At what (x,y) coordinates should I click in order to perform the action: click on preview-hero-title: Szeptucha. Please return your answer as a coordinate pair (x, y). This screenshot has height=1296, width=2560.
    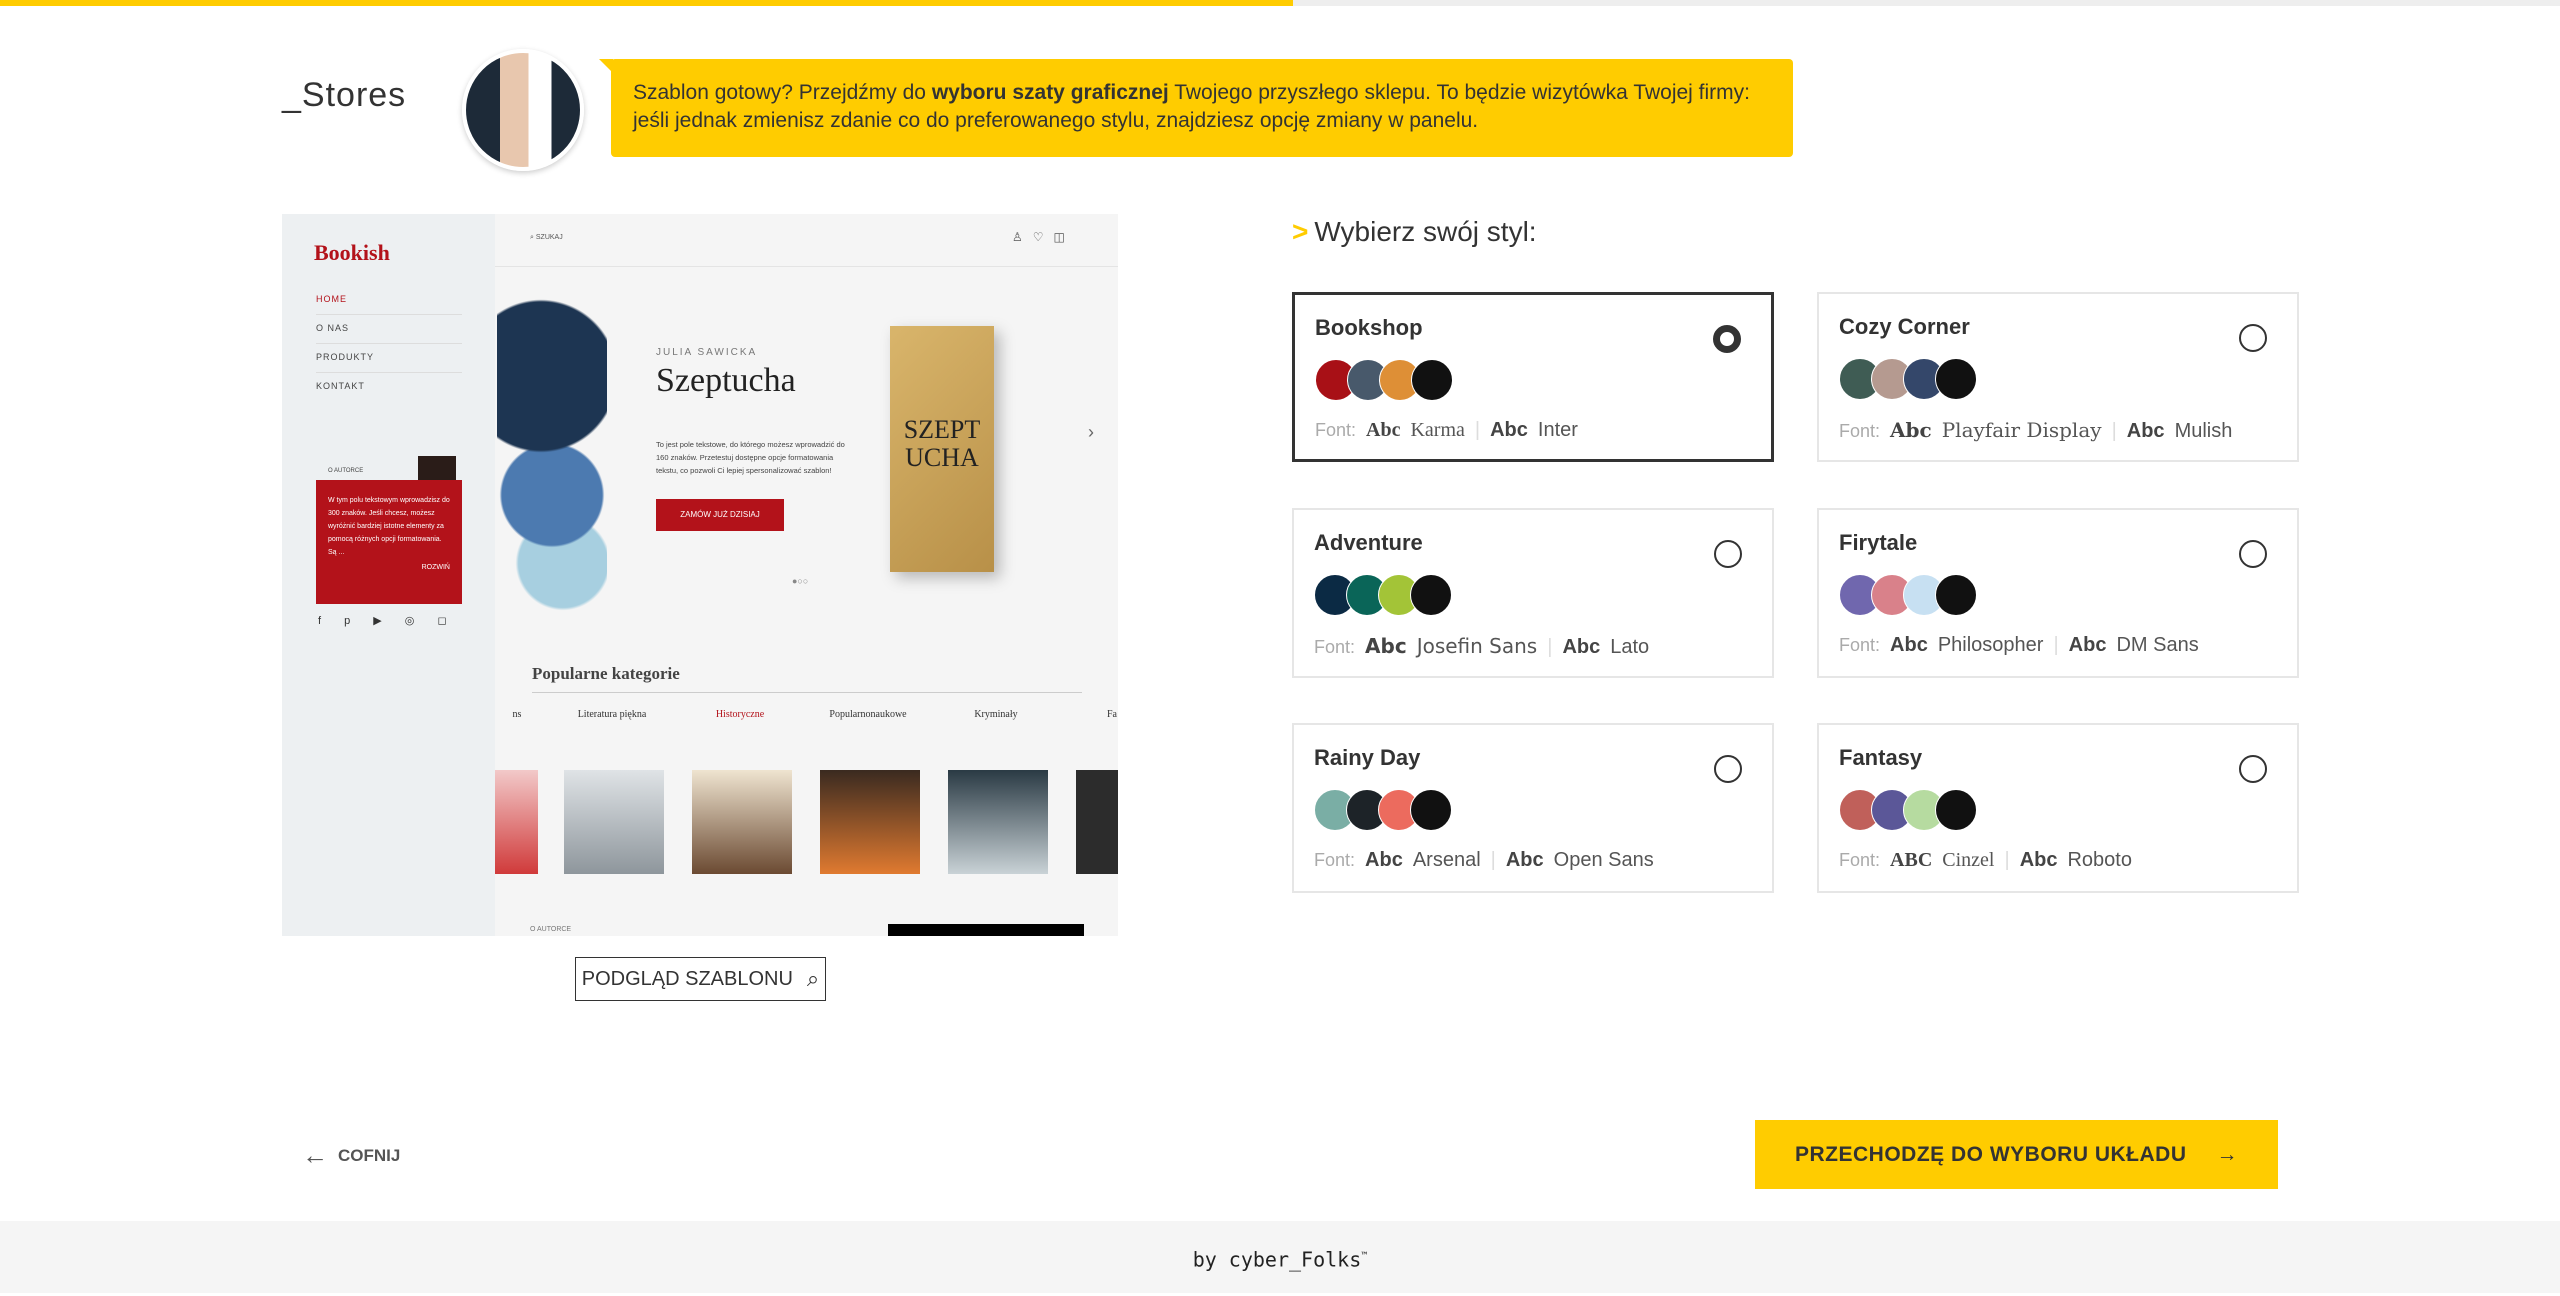
    Looking at the image, I should click on (726, 380).